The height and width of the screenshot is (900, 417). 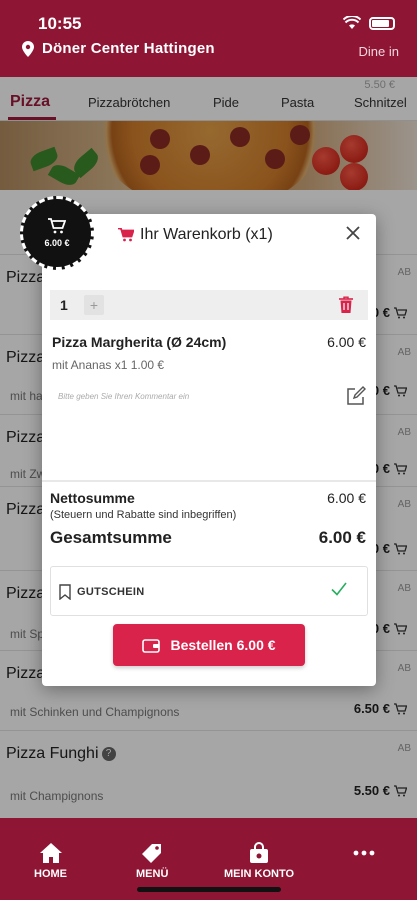 I want to click on check-icon, so click(x=339, y=589).